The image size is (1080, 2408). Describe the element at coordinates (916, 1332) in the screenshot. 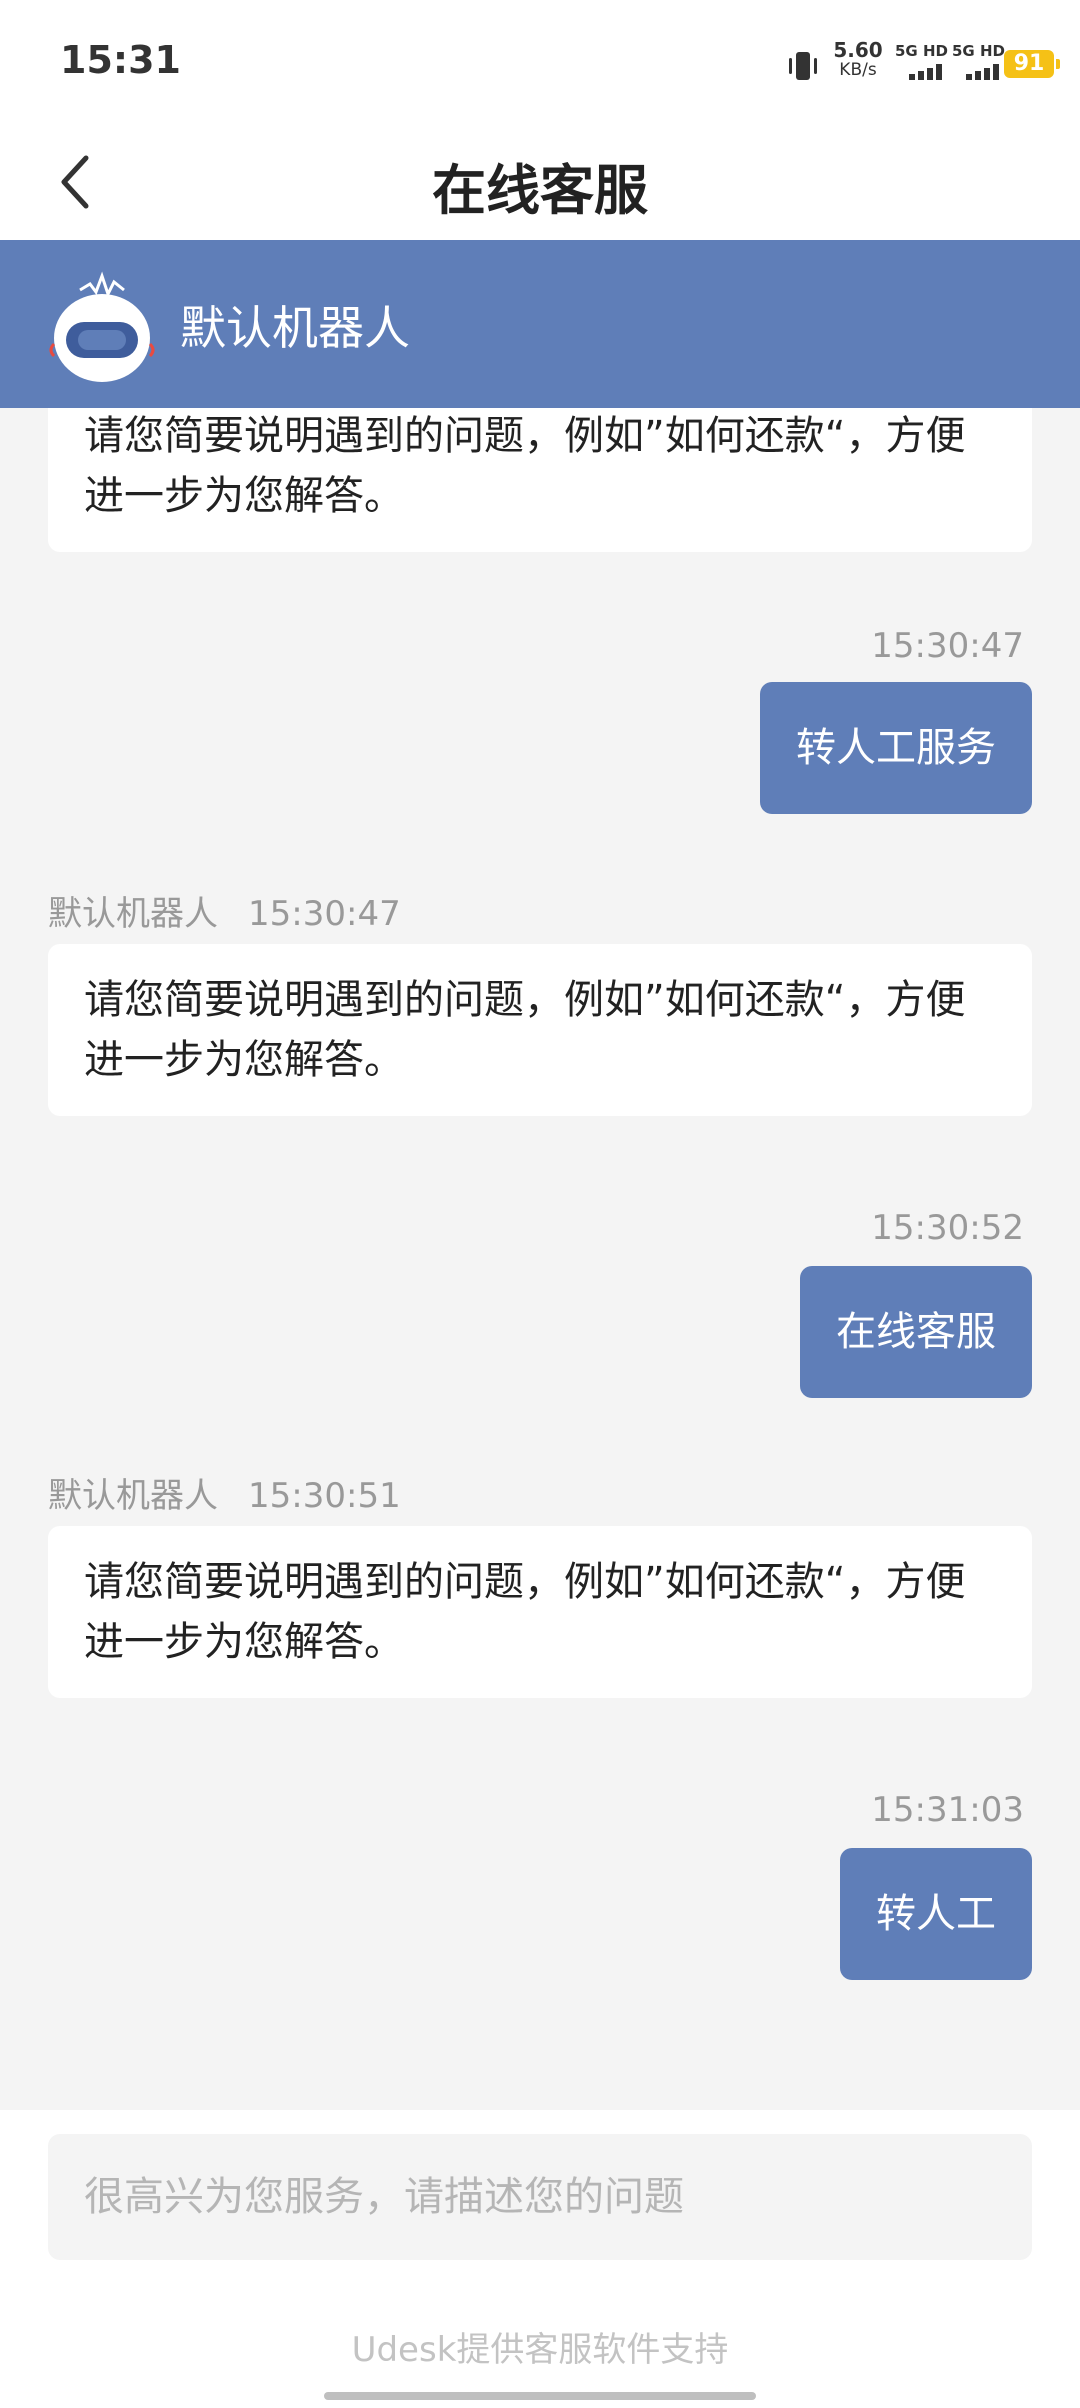

I see `user-message-bubble: 在线客服` at that location.